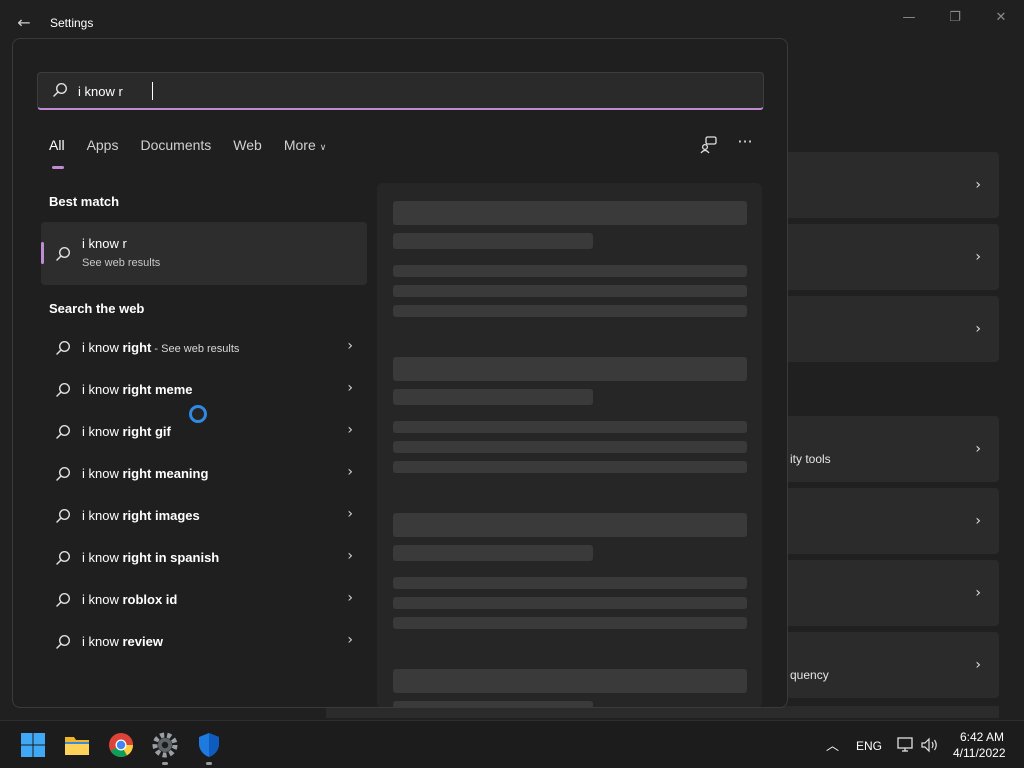  I want to click on windows-security-shield-icon, so click(209, 745).